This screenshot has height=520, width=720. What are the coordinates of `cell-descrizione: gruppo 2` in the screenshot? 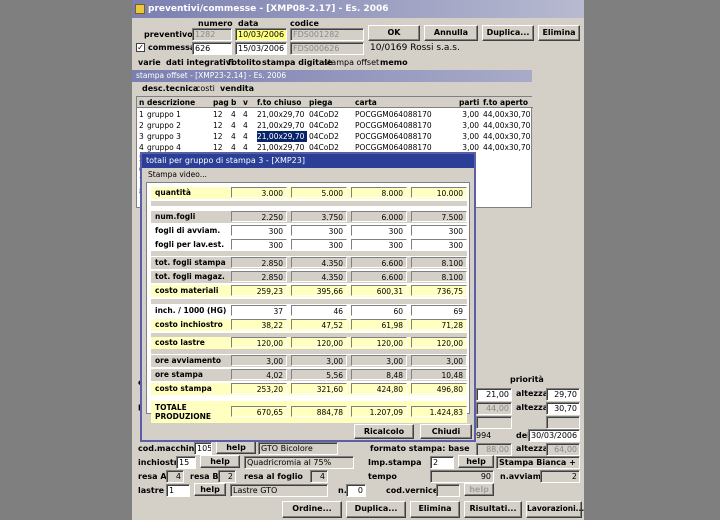 It's located at (177, 125).